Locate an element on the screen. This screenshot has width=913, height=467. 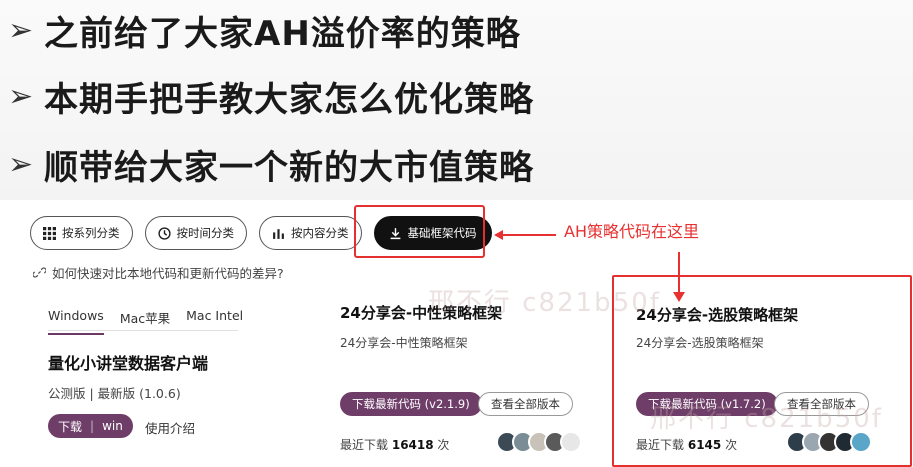
diff-help-link: 如何快速对比本地代码和更新代码的差异? is located at coordinates (158, 272).